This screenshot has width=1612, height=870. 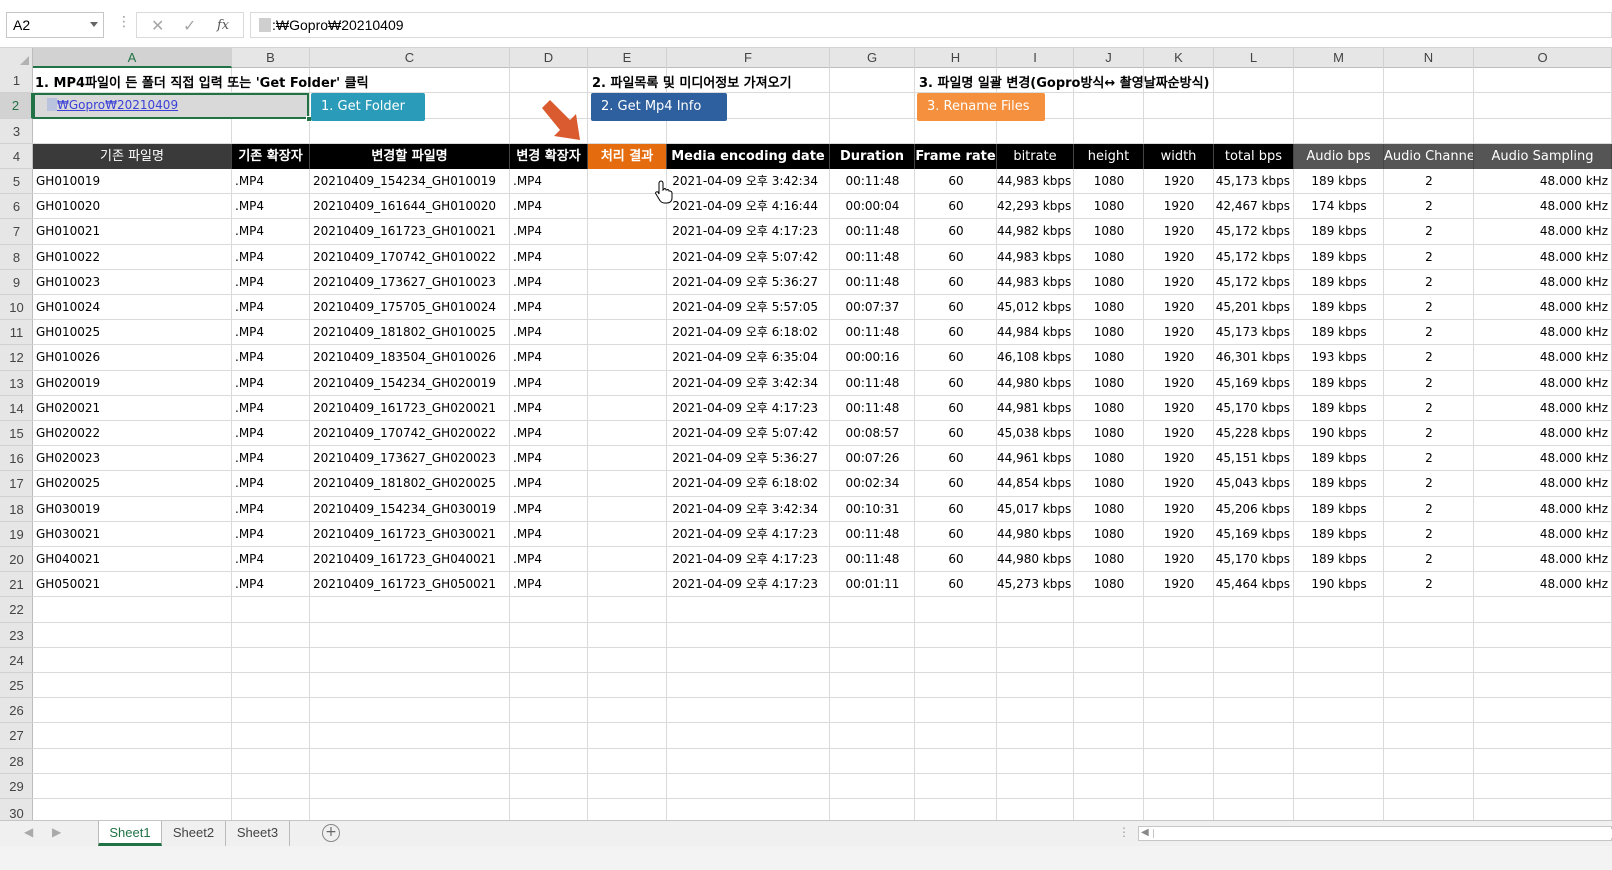 What do you see at coordinates (130, 833) in the screenshot?
I see `sheet-tab-sheet1: Sheet1` at bounding box center [130, 833].